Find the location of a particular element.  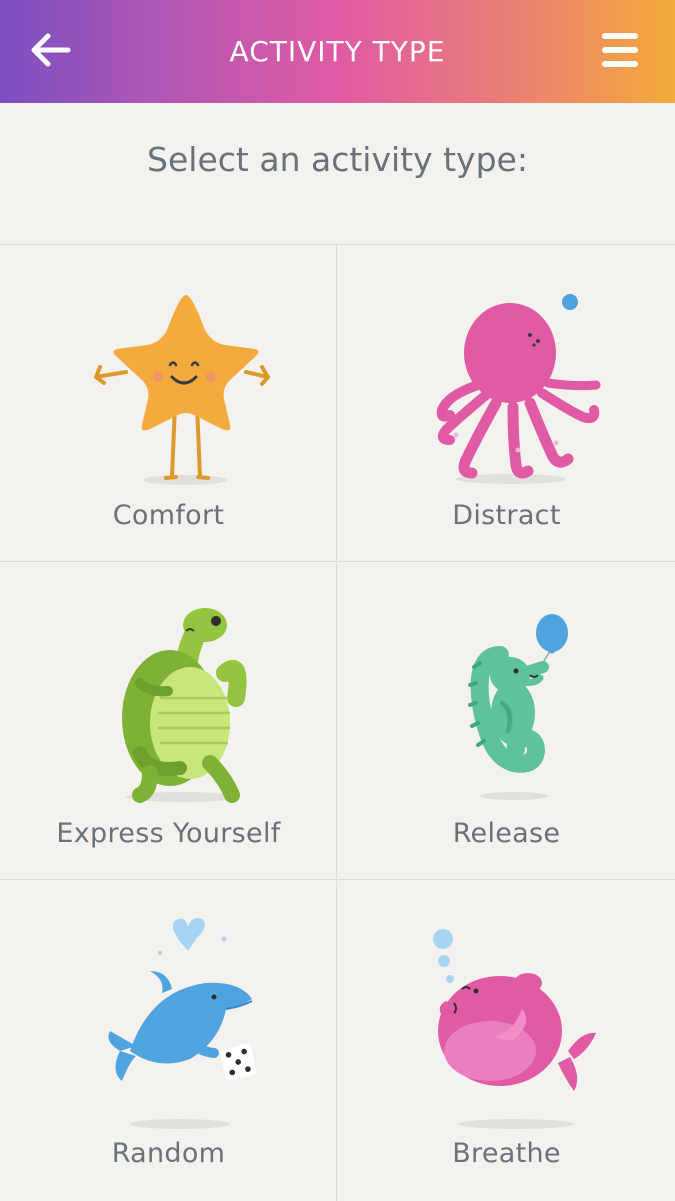

activity-release: Release is located at coordinates (506, 721).